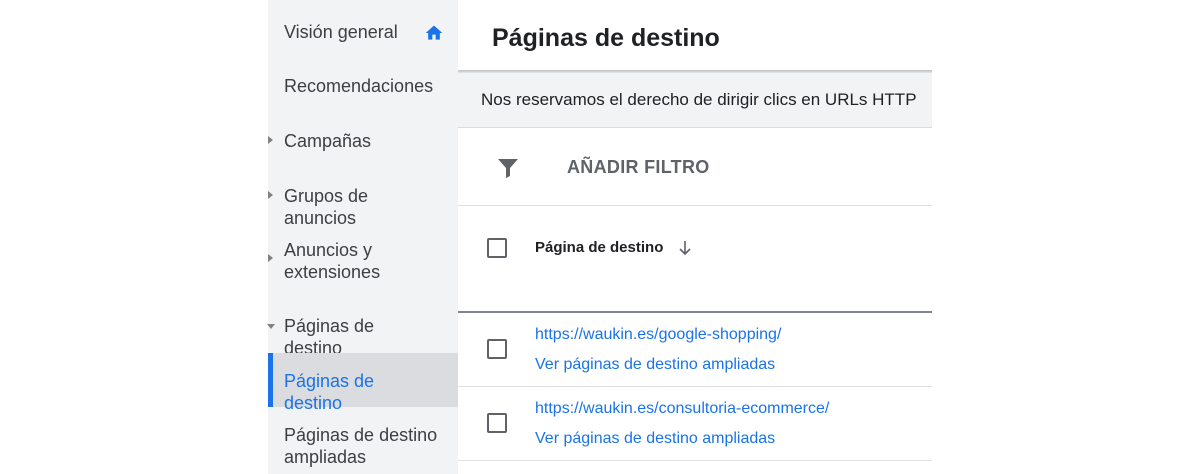 Image resolution: width=1200 pixels, height=474 pixels. I want to click on select-all-checkbox, so click(497, 248).